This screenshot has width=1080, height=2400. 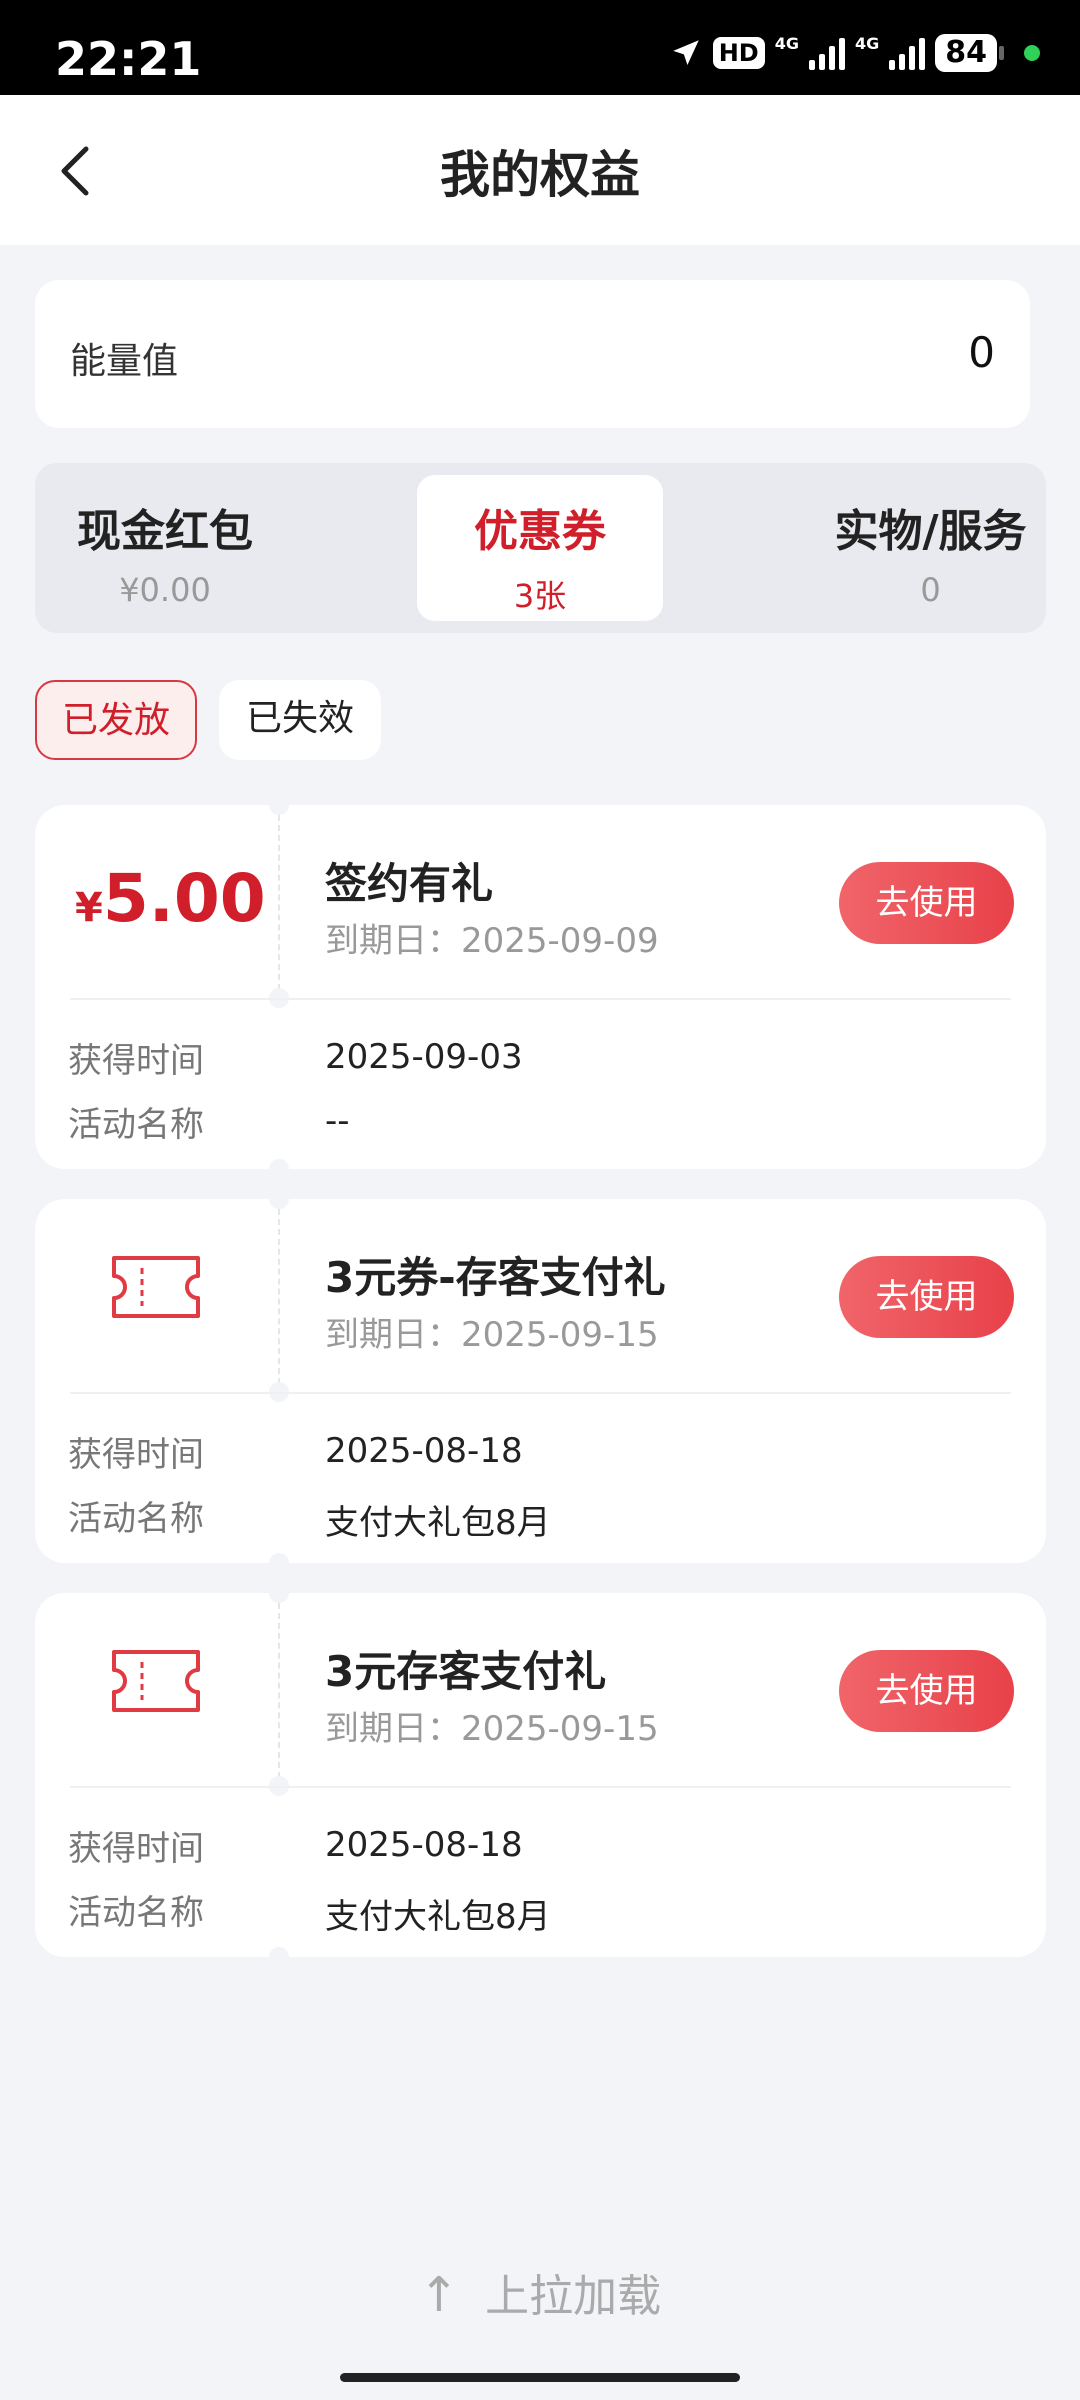 I want to click on arrow-up-icon: ↑, so click(x=439, y=2295).